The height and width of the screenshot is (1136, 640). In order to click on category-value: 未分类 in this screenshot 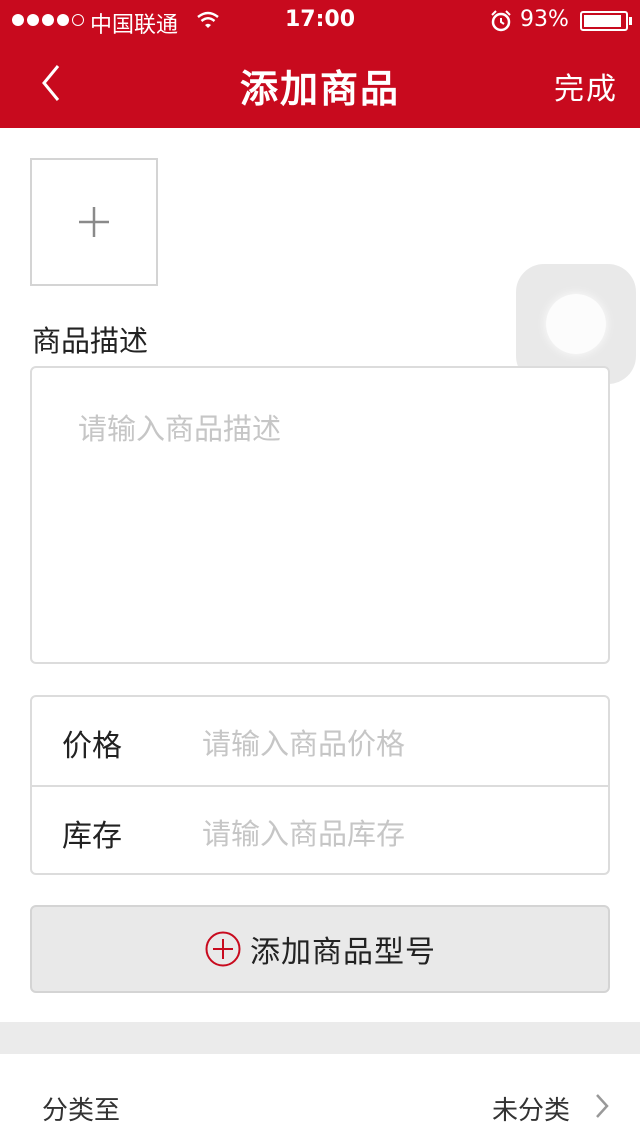, I will do `click(530, 1111)`.